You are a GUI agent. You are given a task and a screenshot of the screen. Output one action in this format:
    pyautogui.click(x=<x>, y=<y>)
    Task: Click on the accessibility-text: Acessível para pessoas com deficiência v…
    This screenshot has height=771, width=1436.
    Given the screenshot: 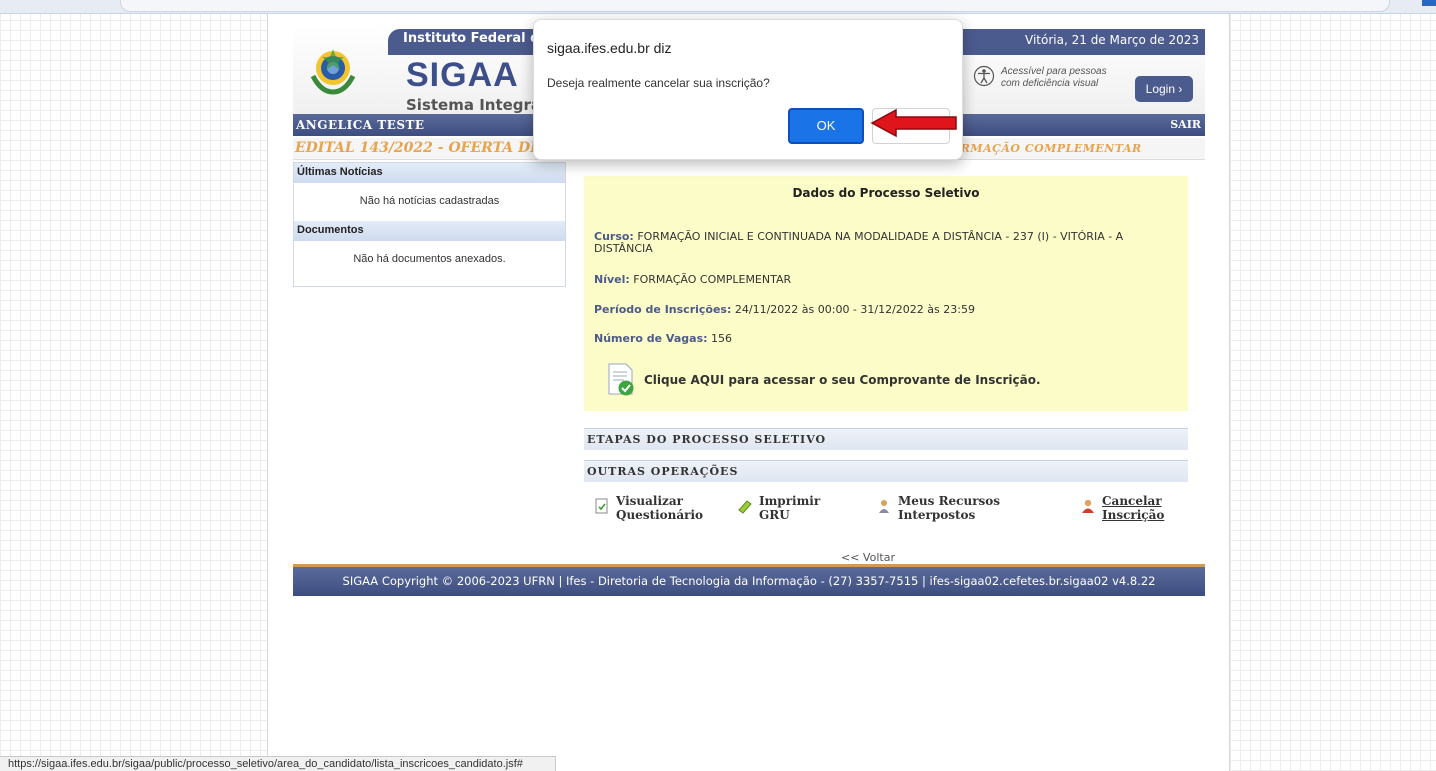 What is the action you would take?
    pyautogui.click(x=1054, y=78)
    